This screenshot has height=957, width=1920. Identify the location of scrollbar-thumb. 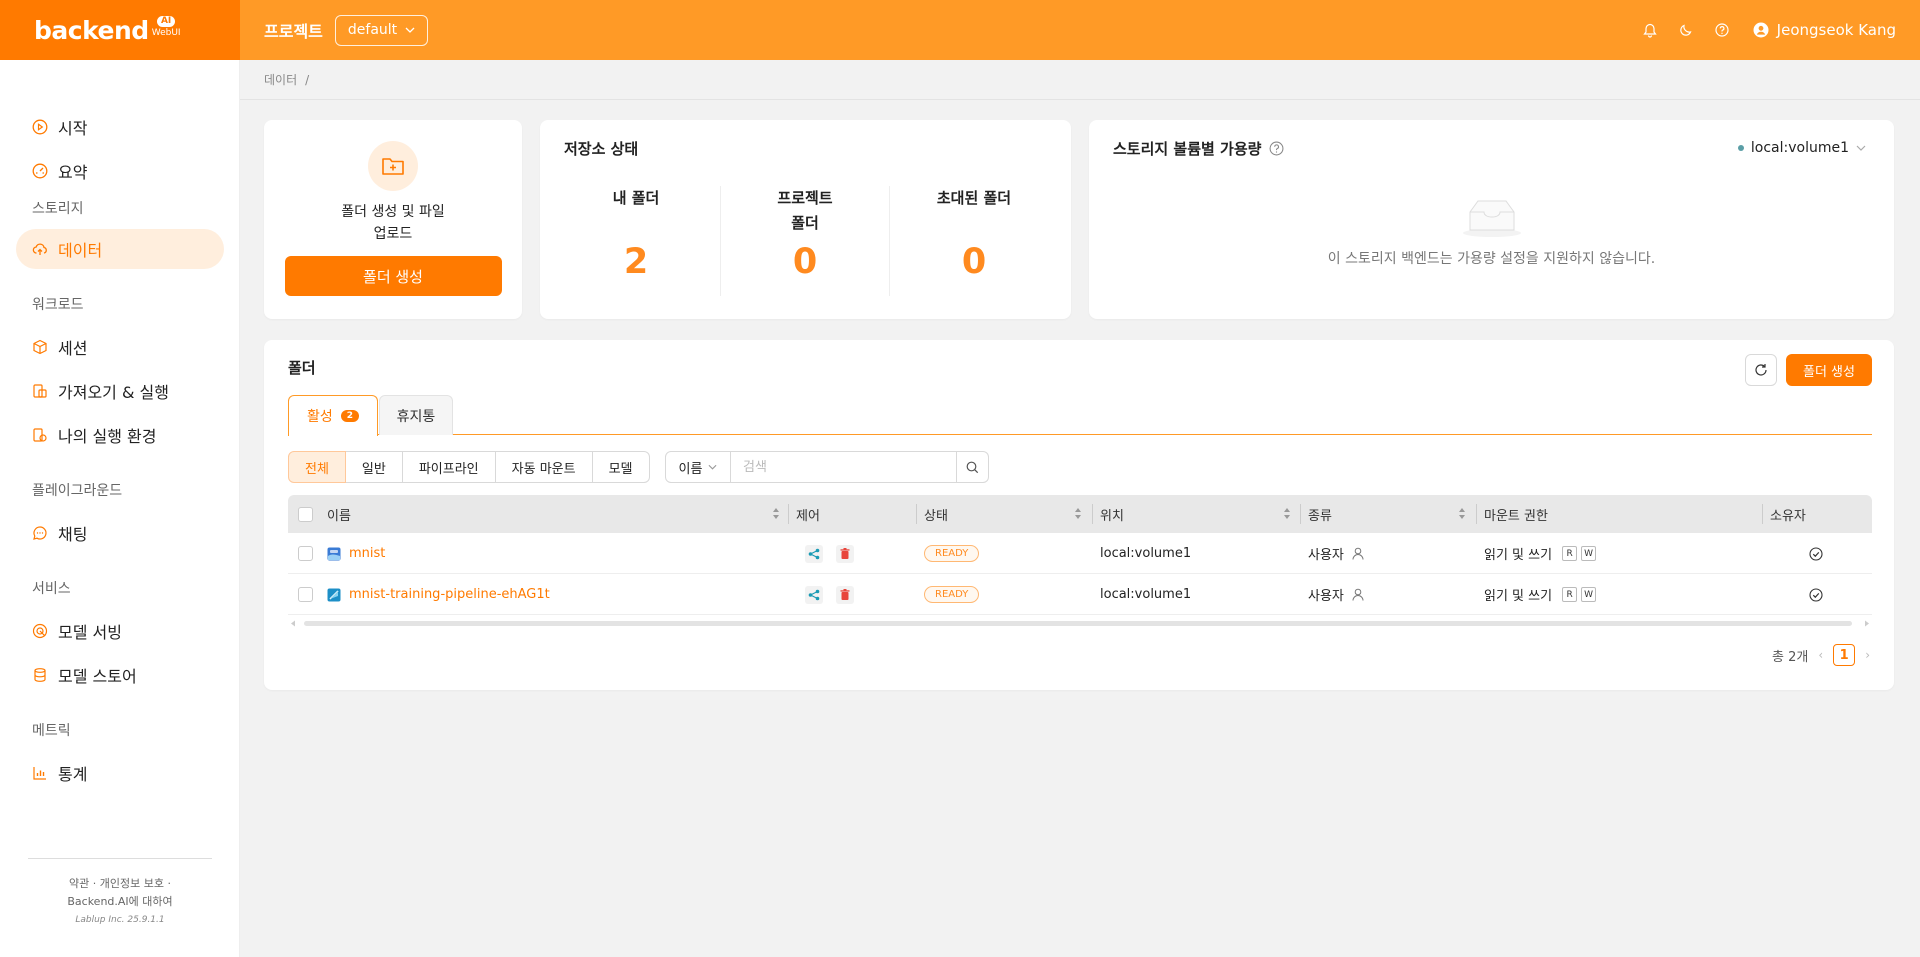
(1078, 623).